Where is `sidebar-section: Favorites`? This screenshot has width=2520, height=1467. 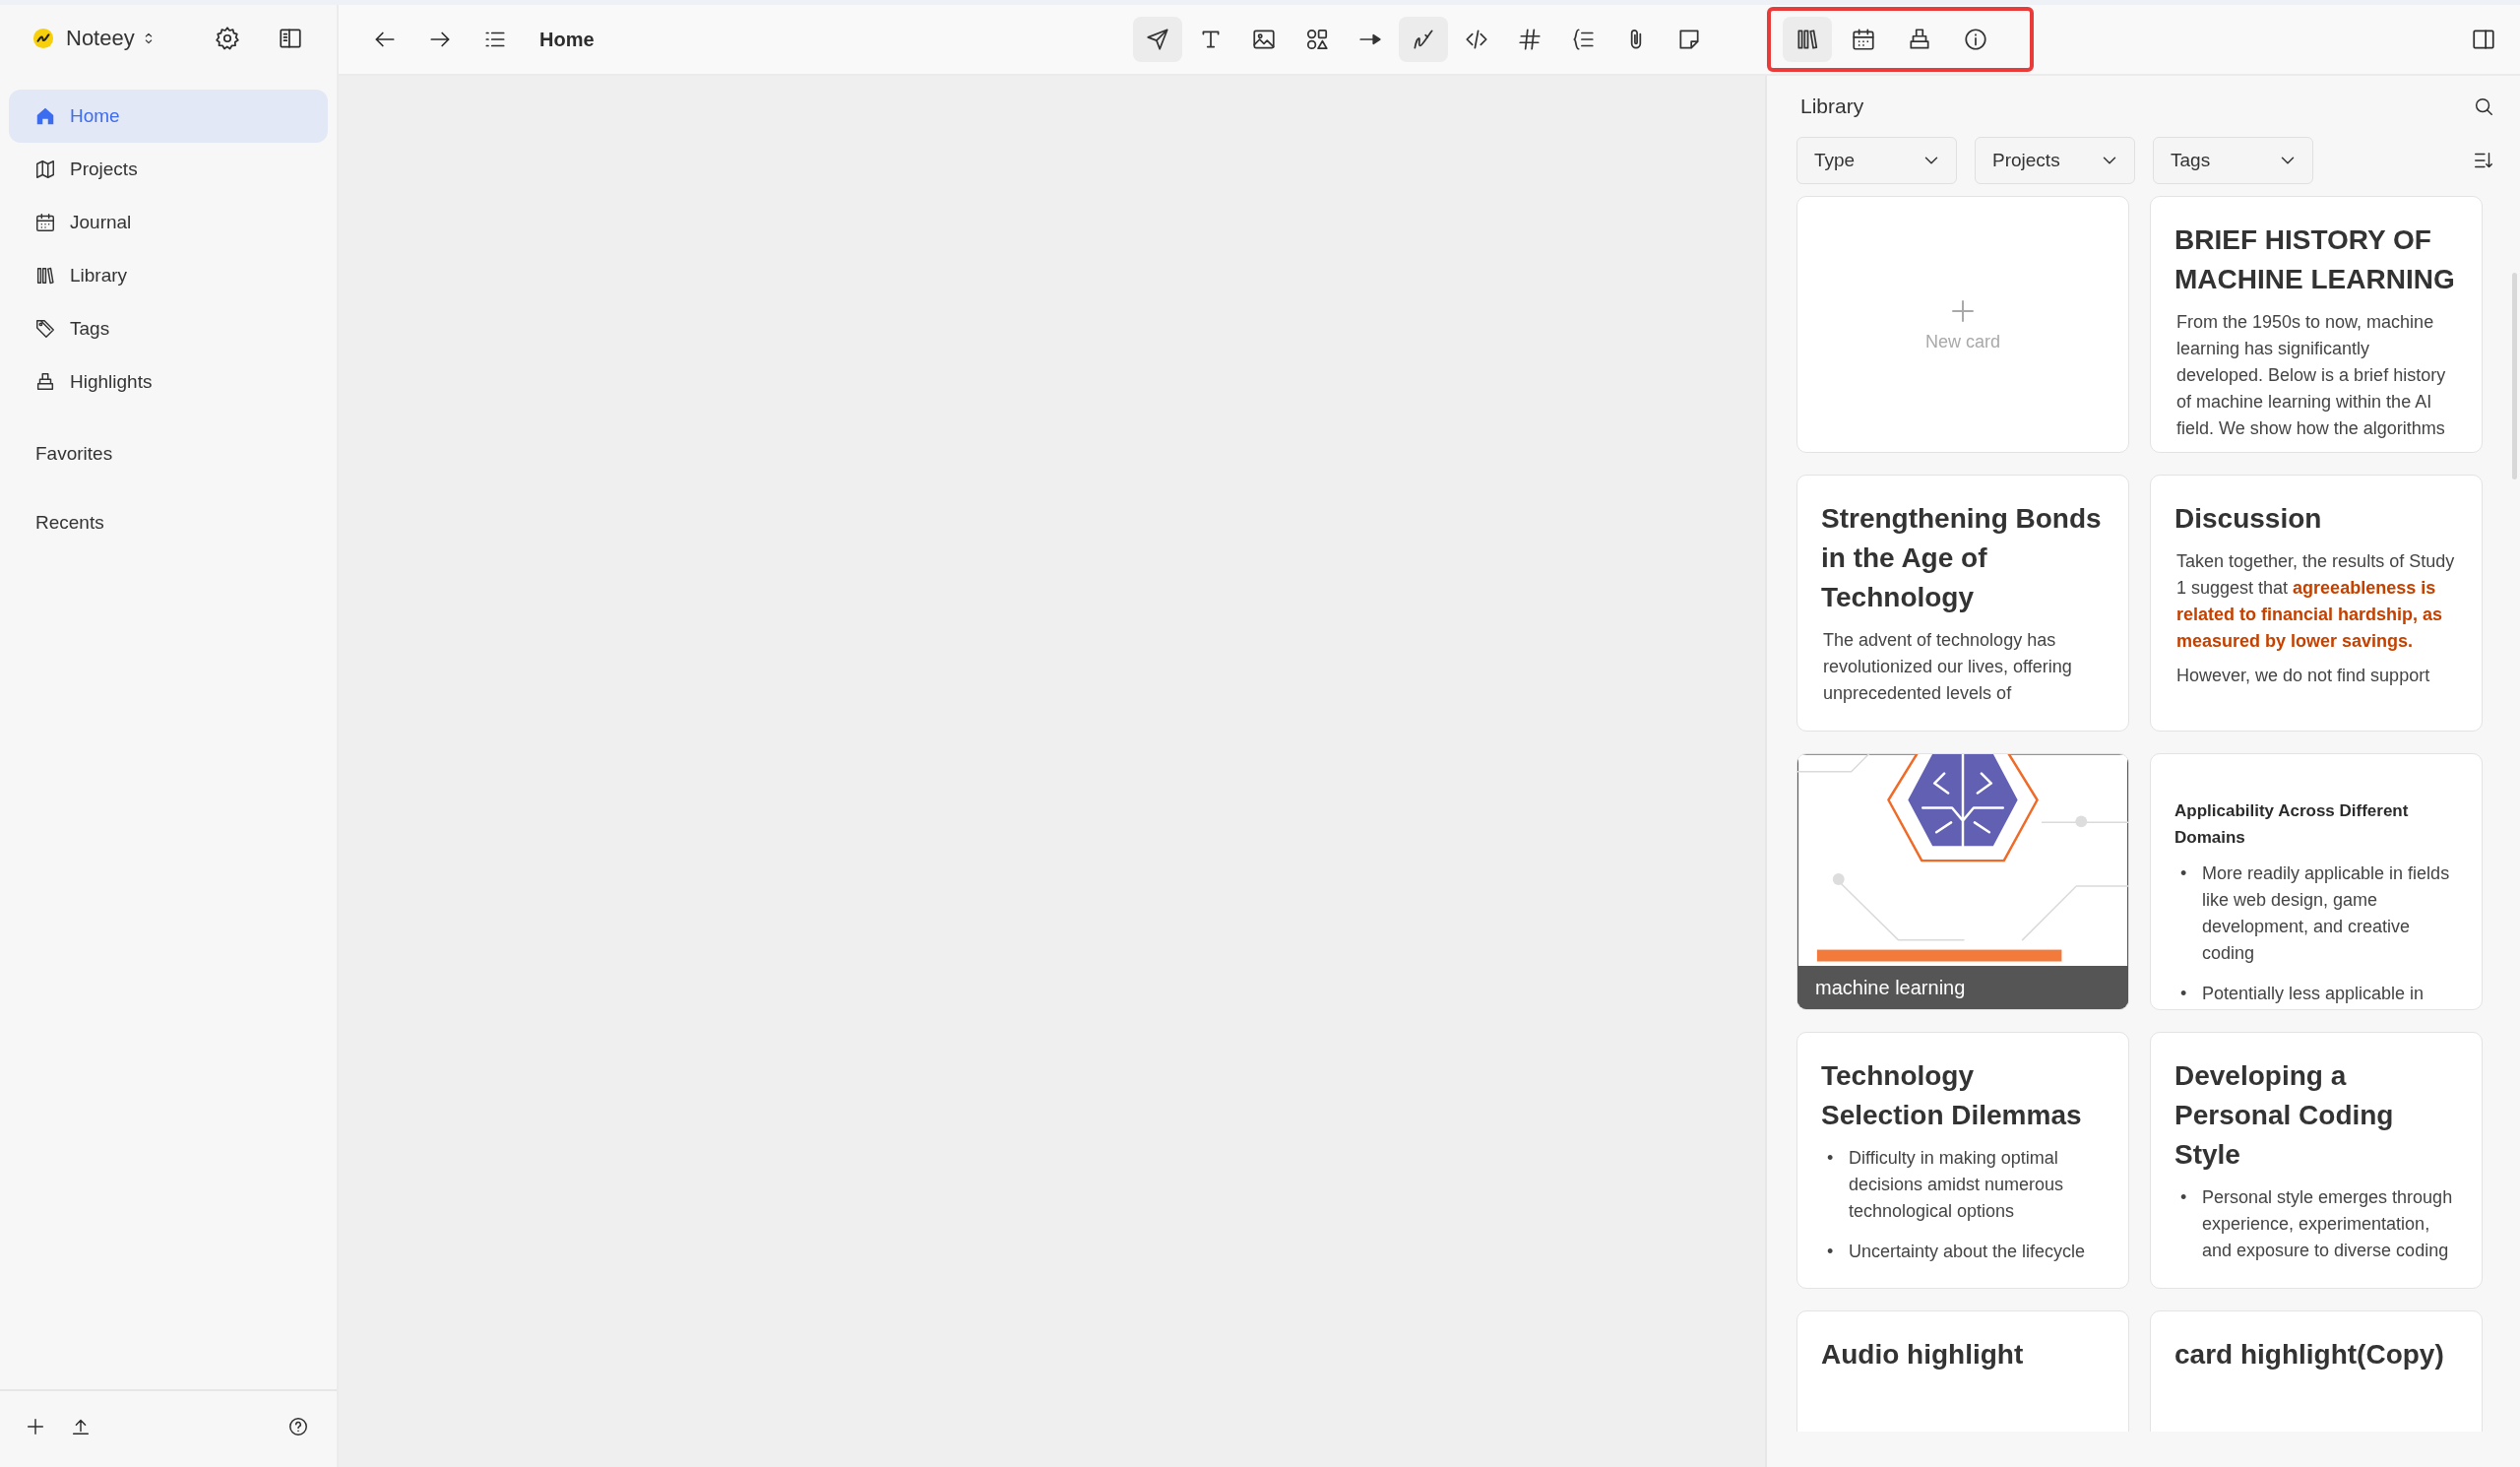
sidebar-section: Favorites is located at coordinates (74, 454).